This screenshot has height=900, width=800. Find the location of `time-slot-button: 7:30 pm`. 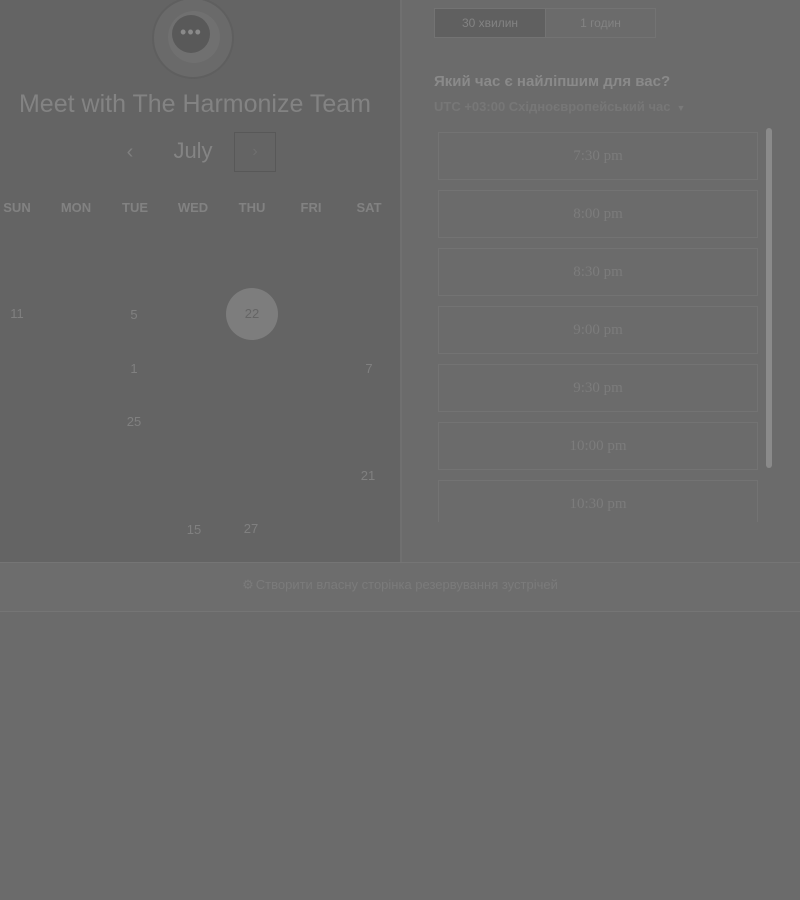

time-slot-button: 7:30 pm is located at coordinates (598, 156).